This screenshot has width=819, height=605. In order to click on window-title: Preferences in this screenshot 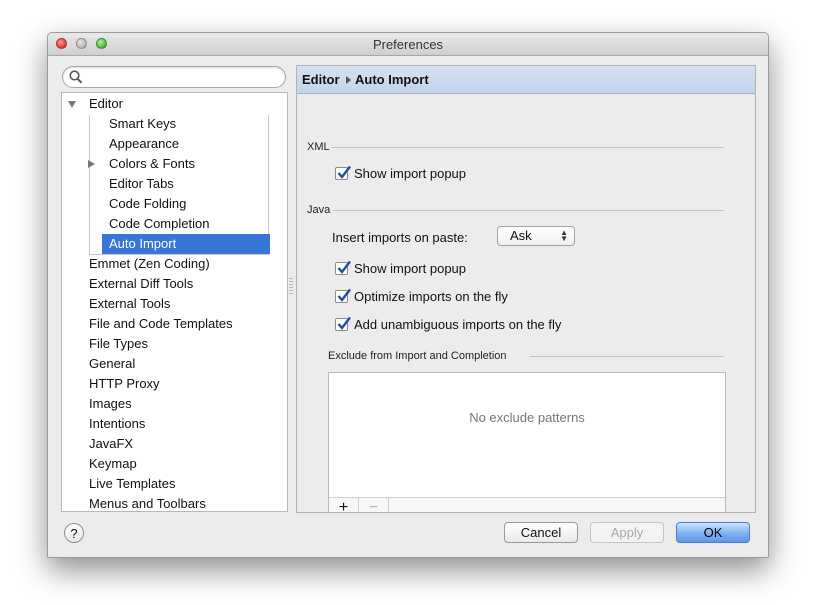, I will do `click(408, 44)`.